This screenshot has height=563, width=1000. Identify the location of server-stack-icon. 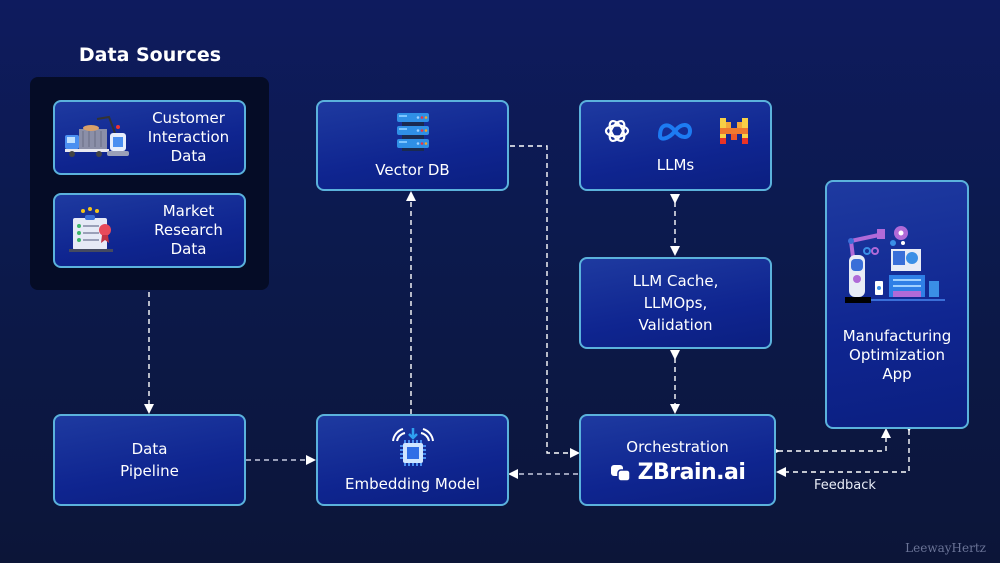
(412, 132).